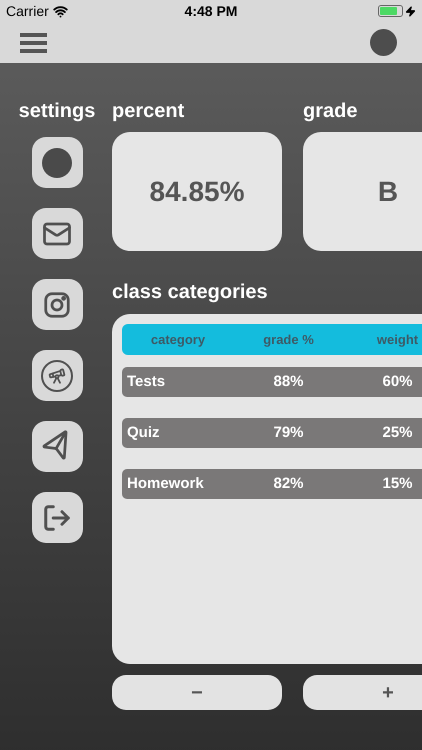 This screenshot has height=750, width=422. I want to click on summary-value: B, so click(388, 191).